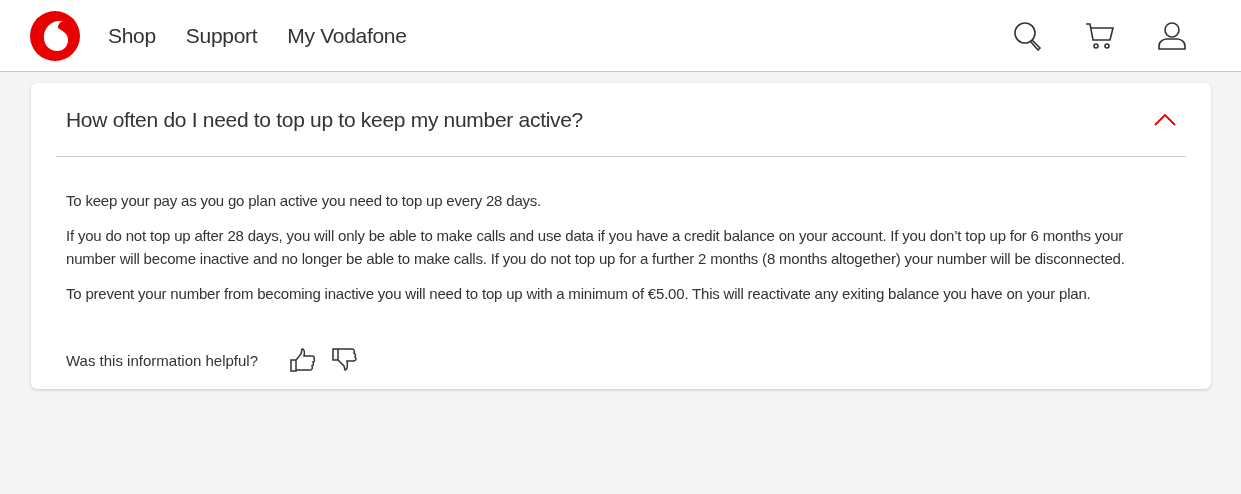 This screenshot has height=494, width=1241. I want to click on feedback-question: Was this information helpful?, so click(162, 360).